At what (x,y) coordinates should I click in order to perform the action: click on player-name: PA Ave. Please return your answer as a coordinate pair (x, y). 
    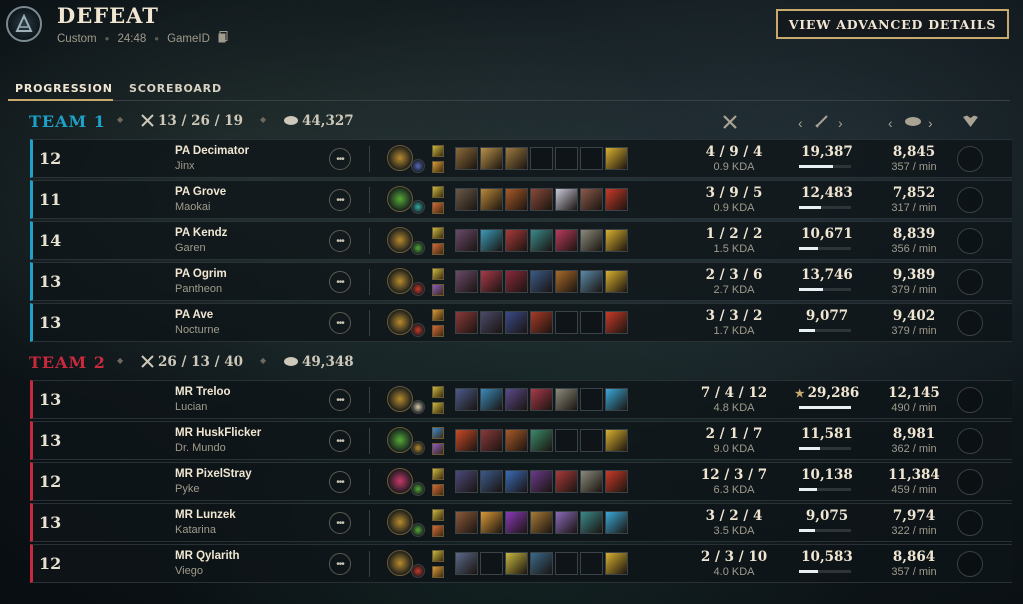
    Looking at the image, I should click on (194, 315).